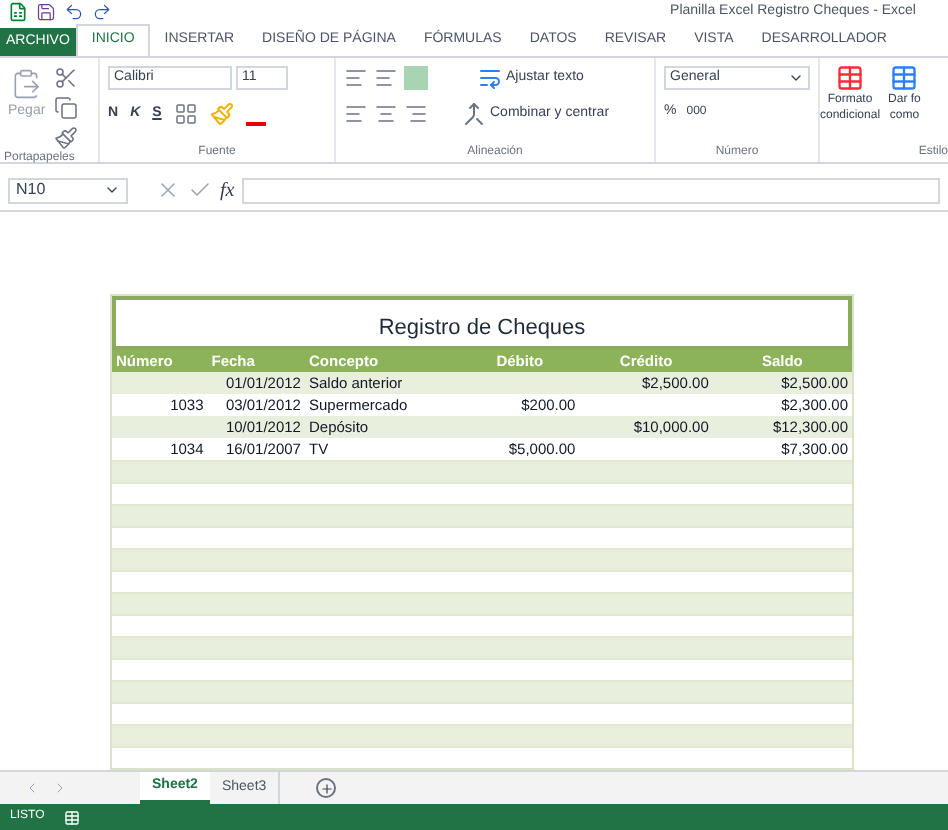  What do you see at coordinates (416, 114) in the screenshot?
I see `align-right-icon` at bounding box center [416, 114].